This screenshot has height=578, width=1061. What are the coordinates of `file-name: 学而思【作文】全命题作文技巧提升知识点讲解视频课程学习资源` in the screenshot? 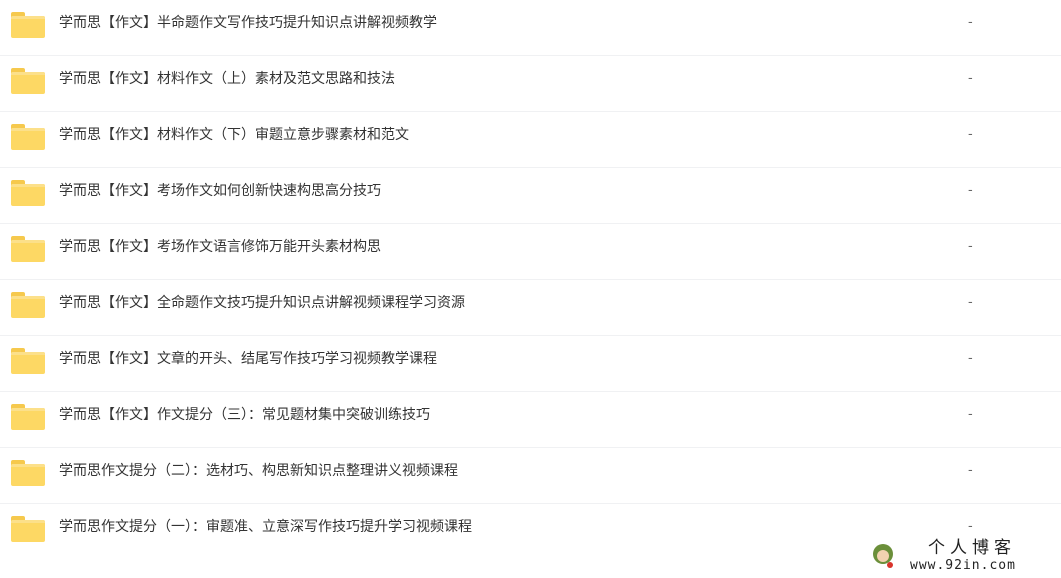 It's located at (262, 303).